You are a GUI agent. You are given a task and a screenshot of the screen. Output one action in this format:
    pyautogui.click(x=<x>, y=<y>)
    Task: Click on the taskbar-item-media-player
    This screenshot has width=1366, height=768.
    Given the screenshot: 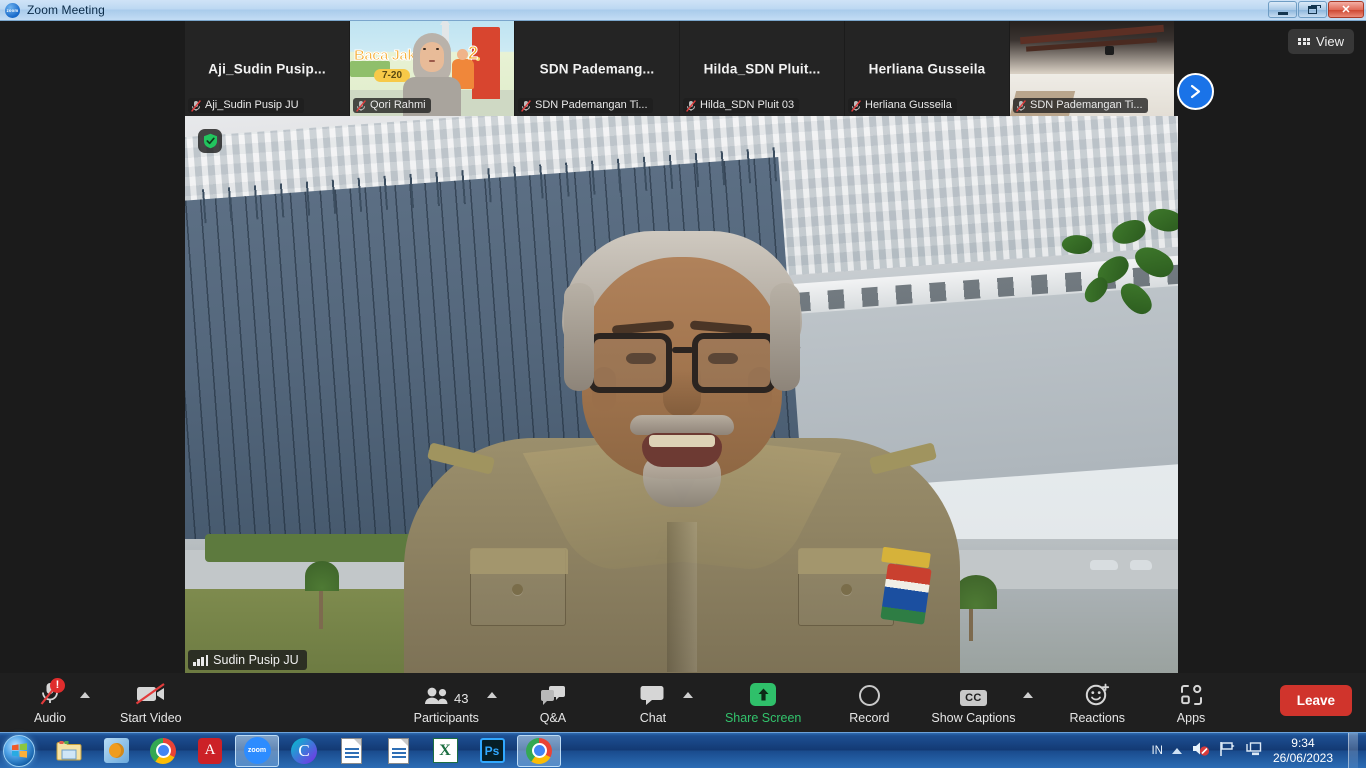 What is the action you would take?
    pyautogui.click(x=116, y=751)
    